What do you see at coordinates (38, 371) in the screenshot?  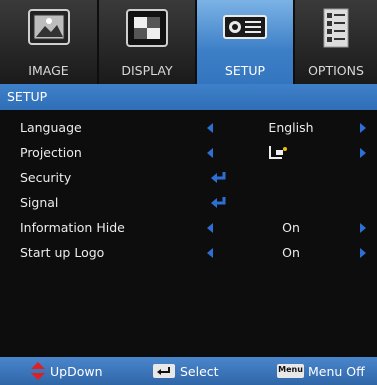 I see `updown-arrows-icon` at bounding box center [38, 371].